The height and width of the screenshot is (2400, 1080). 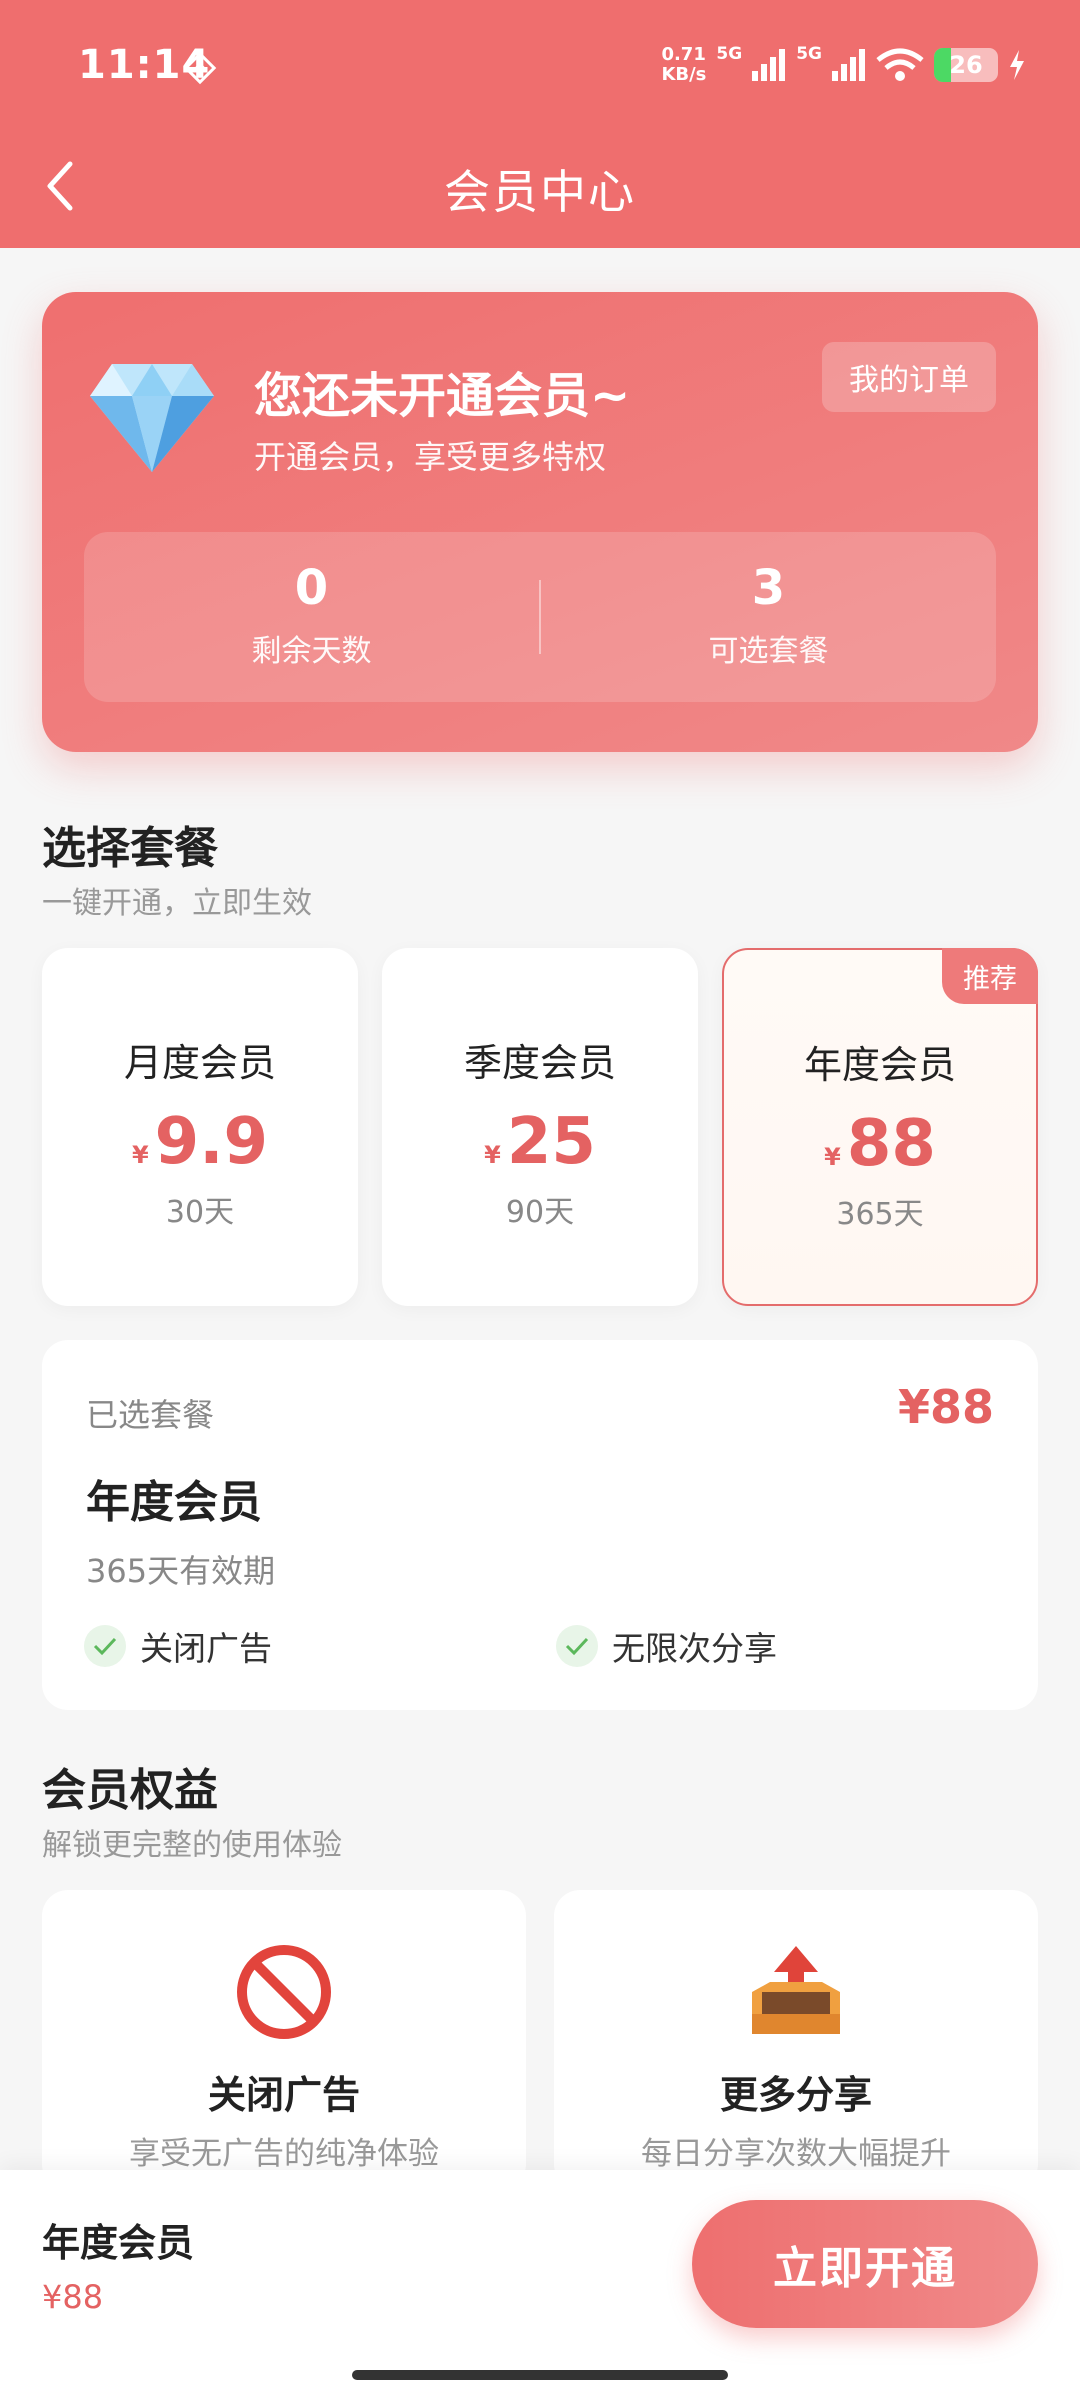 I want to click on selected-plan-name: 年度会员, so click(x=174, y=1502).